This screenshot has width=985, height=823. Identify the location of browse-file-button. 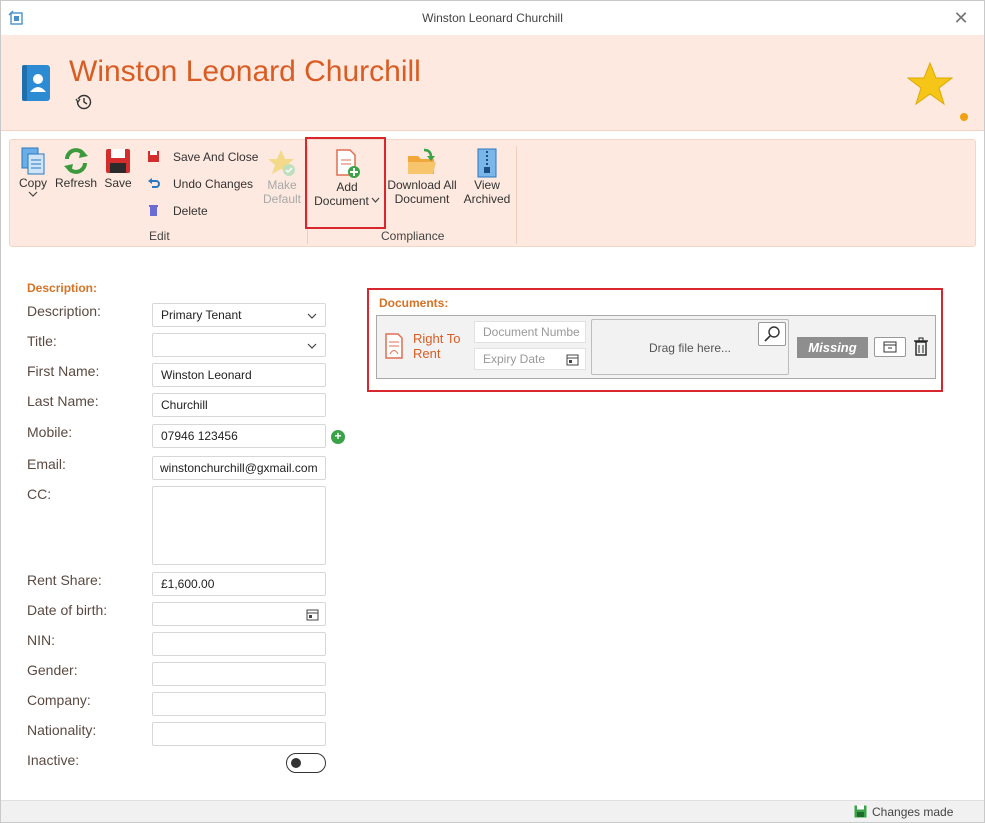
(772, 334).